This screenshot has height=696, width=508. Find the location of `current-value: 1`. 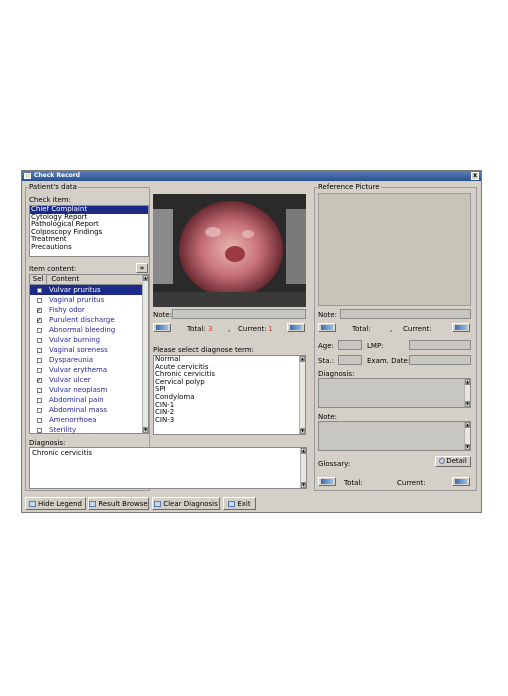

current-value: 1 is located at coordinates (270, 329).